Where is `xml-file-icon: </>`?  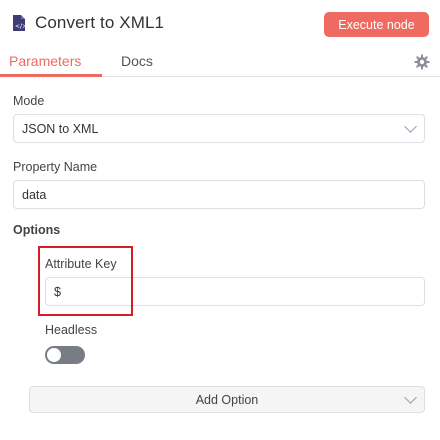
xml-file-icon: </> is located at coordinates (19, 23).